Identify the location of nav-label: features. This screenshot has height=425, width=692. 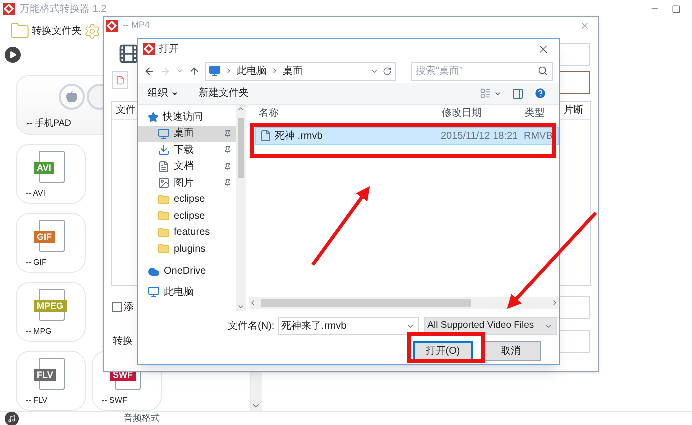
(192, 233).